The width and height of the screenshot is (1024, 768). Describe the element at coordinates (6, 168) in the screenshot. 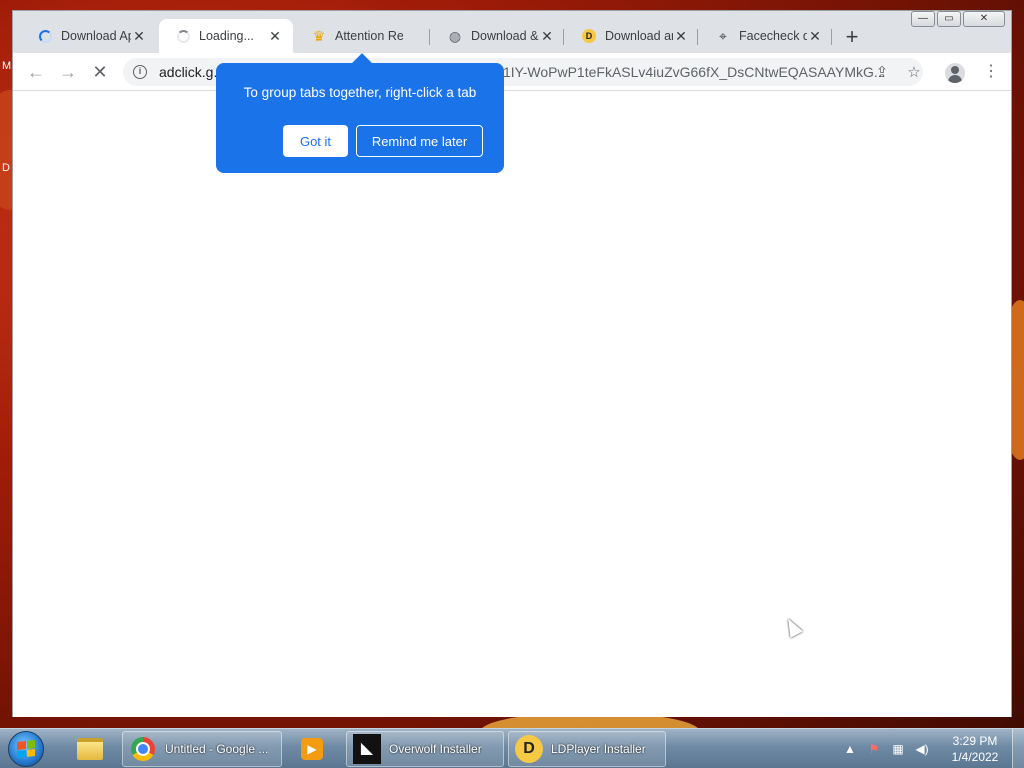

I see `desktop-icon-label: D` at that location.